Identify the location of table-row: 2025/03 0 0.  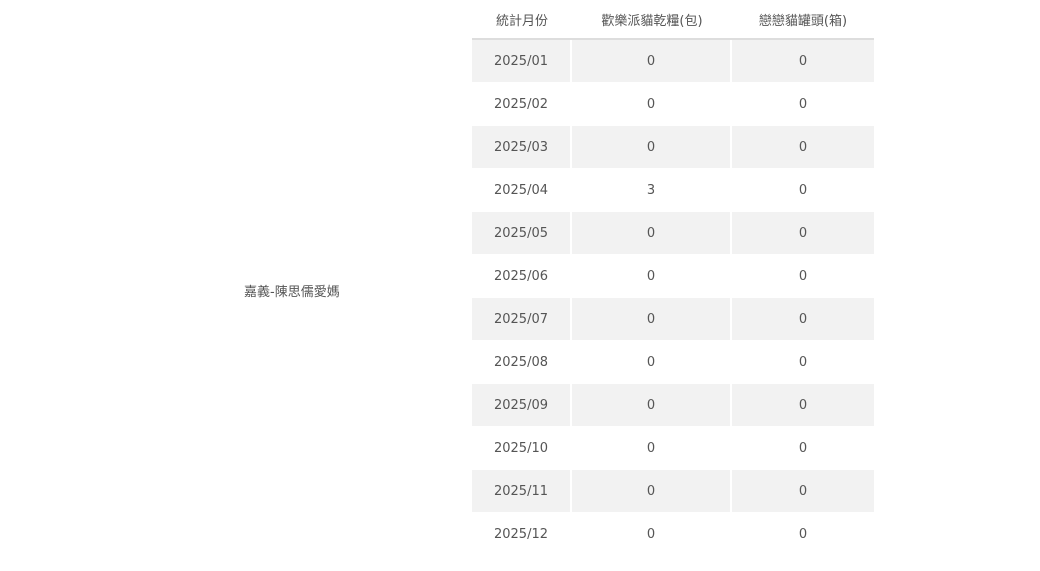
(673, 147).